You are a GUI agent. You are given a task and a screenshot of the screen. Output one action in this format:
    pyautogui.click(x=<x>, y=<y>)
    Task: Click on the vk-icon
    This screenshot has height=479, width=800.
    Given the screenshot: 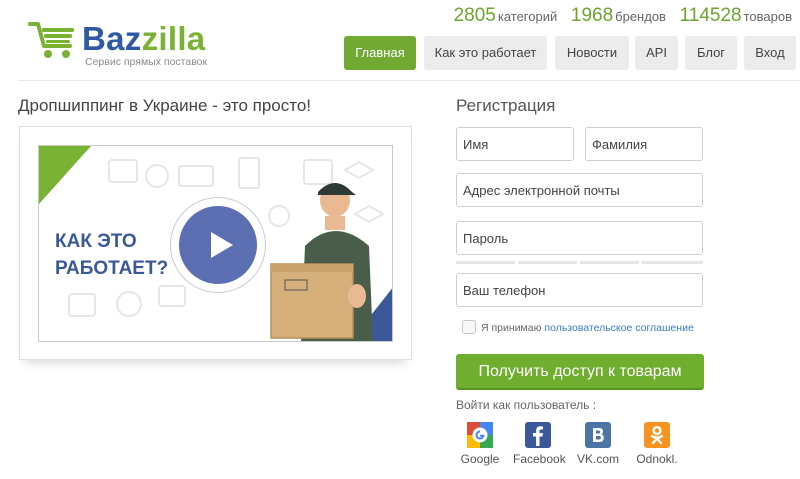 What is the action you would take?
    pyautogui.click(x=598, y=435)
    